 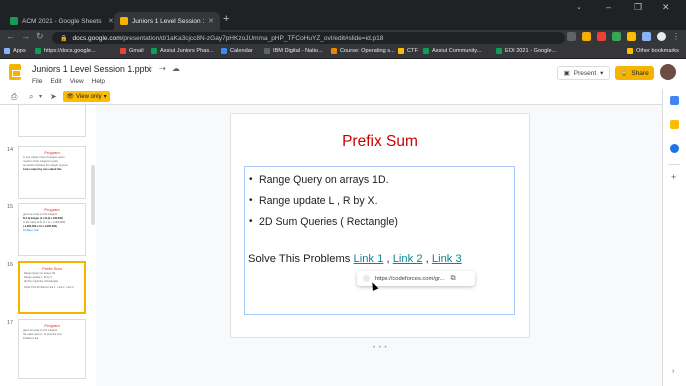 What do you see at coordinates (237, 51) in the screenshot?
I see `bookmark-calendar: Calendar` at bounding box center [237, 51].